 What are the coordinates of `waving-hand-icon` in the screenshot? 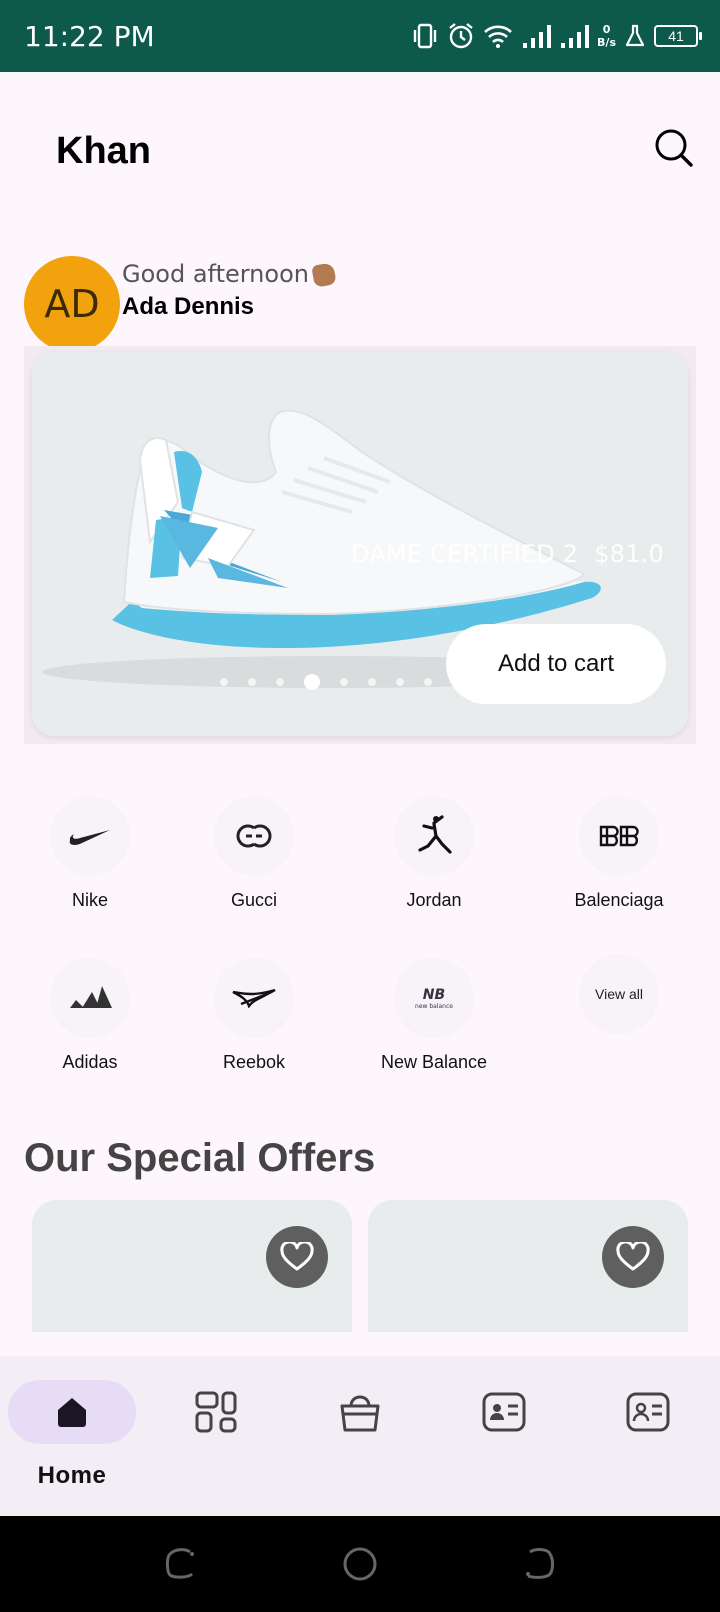 It's located at (324, 275).